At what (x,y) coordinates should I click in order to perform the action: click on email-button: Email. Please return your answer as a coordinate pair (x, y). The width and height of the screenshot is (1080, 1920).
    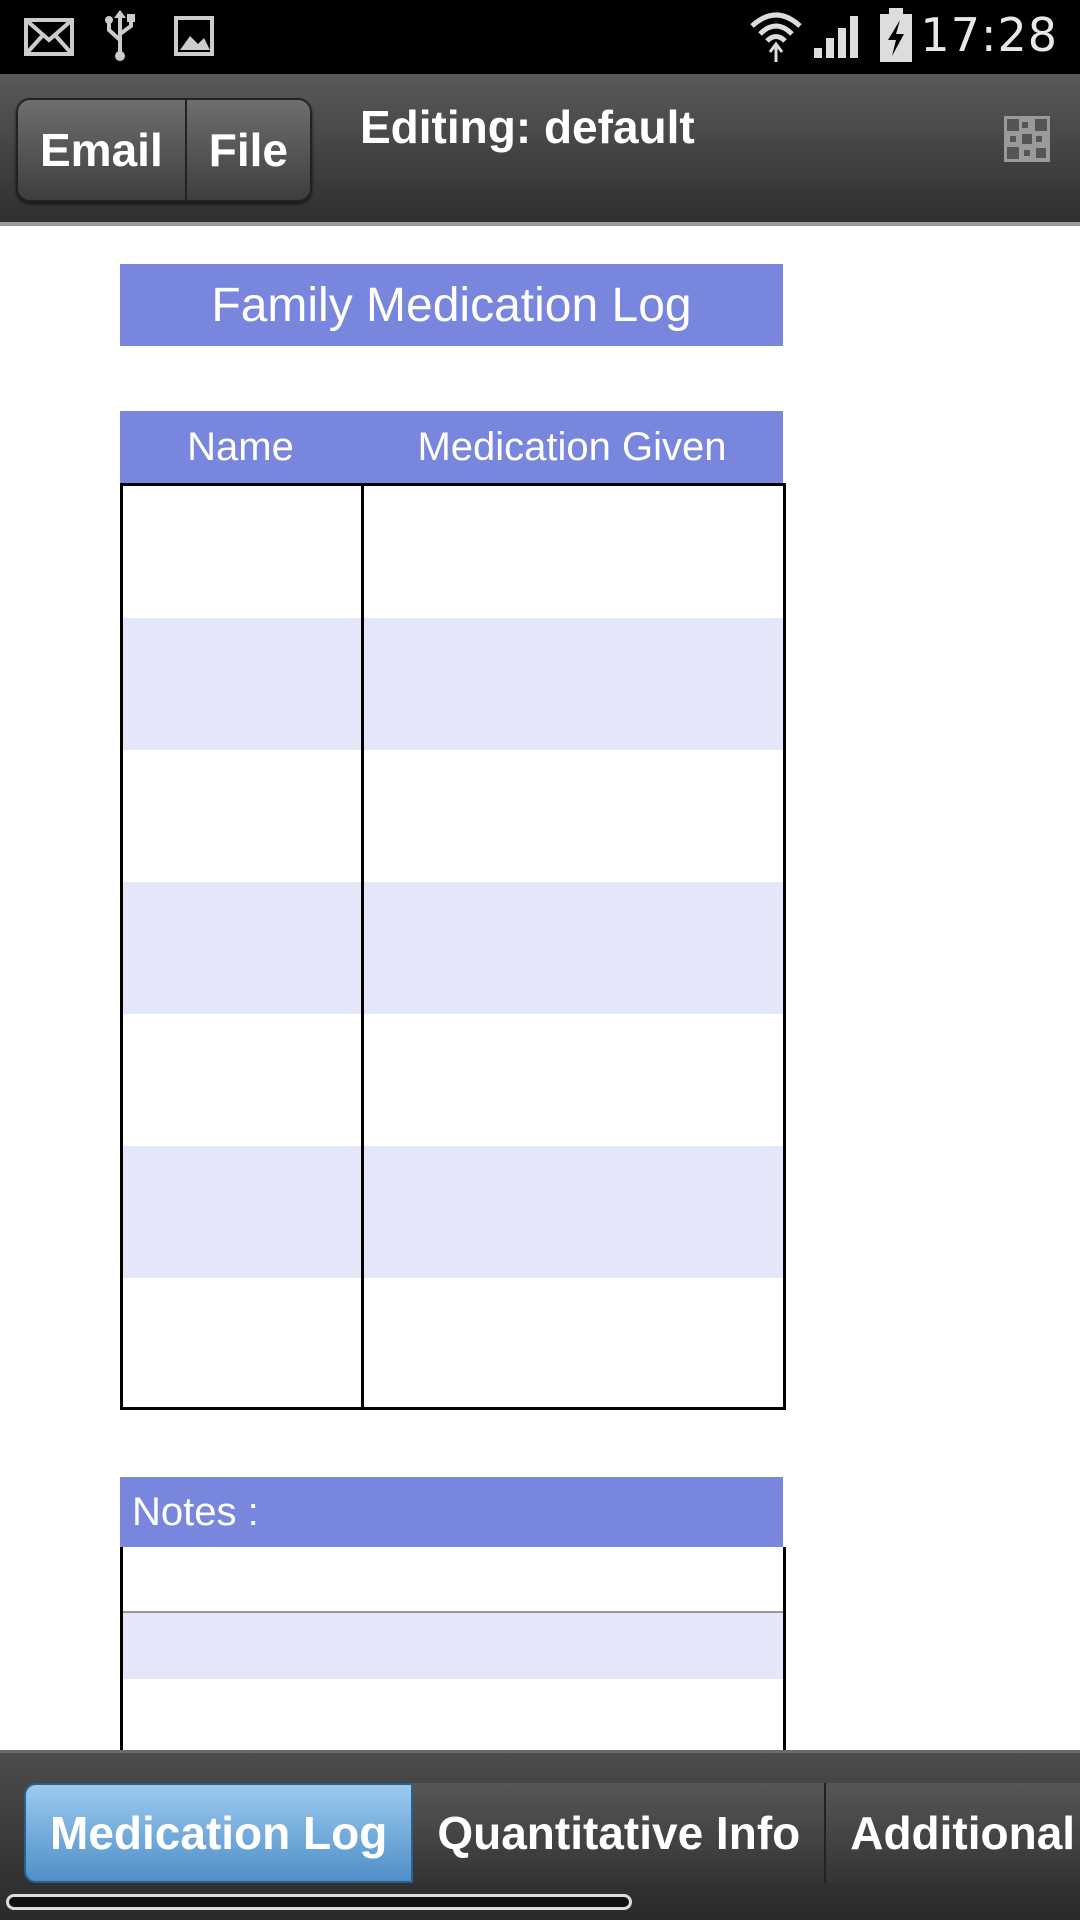
    Looking at the image, I should click on (102, 150).